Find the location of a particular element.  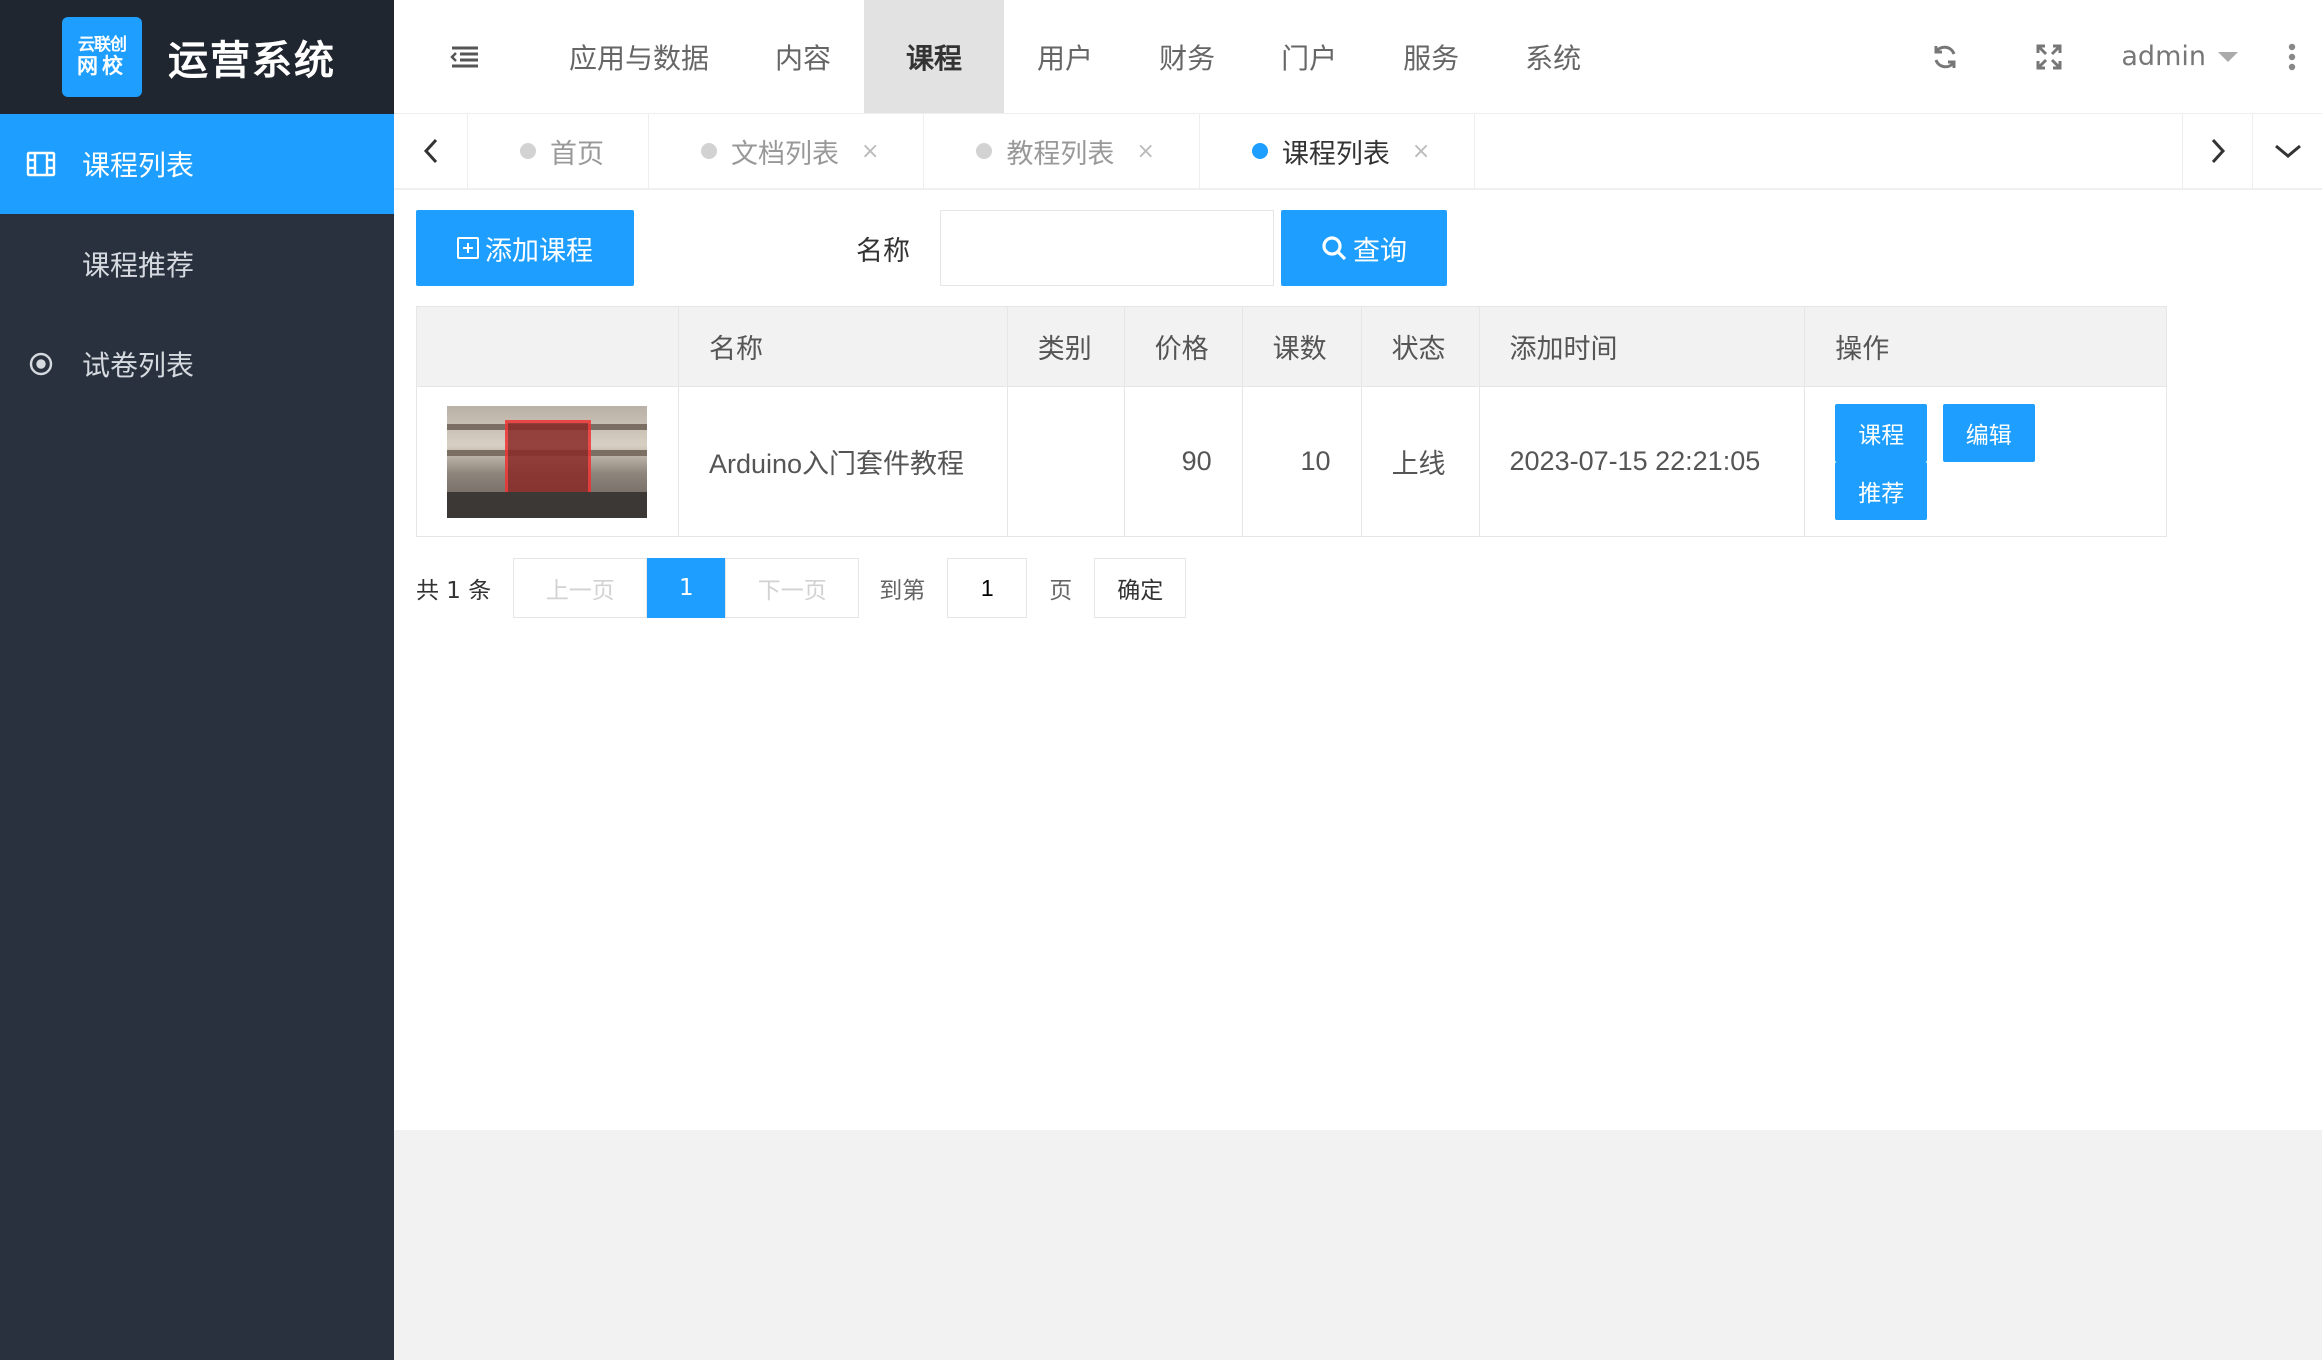

cell-price: 90 is located at coordinates (1183, 461).